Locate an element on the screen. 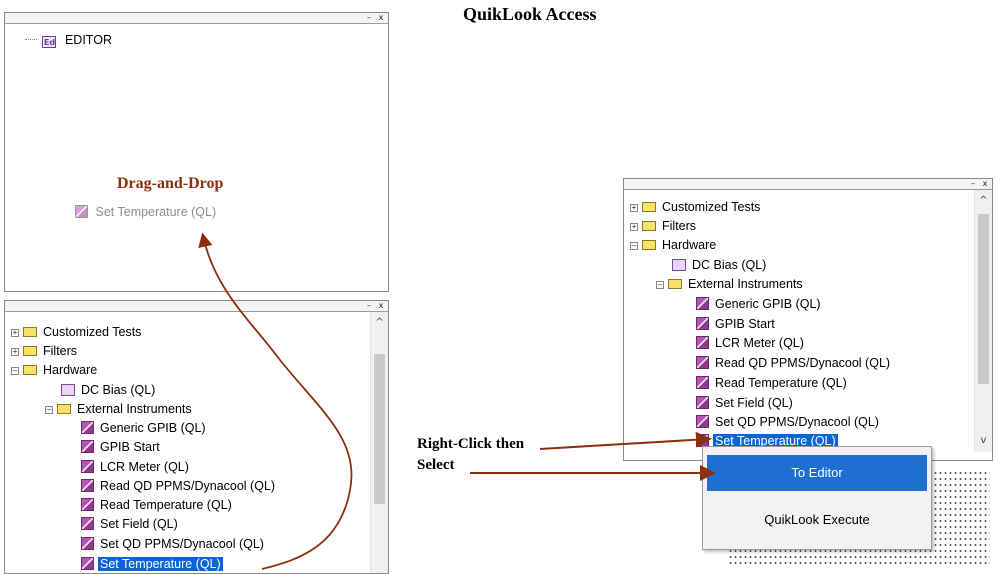 Image resolution: width=997 pixels, height=574 pixels. tree-item-label: GPIB Start is located at coordinates (130, 447).